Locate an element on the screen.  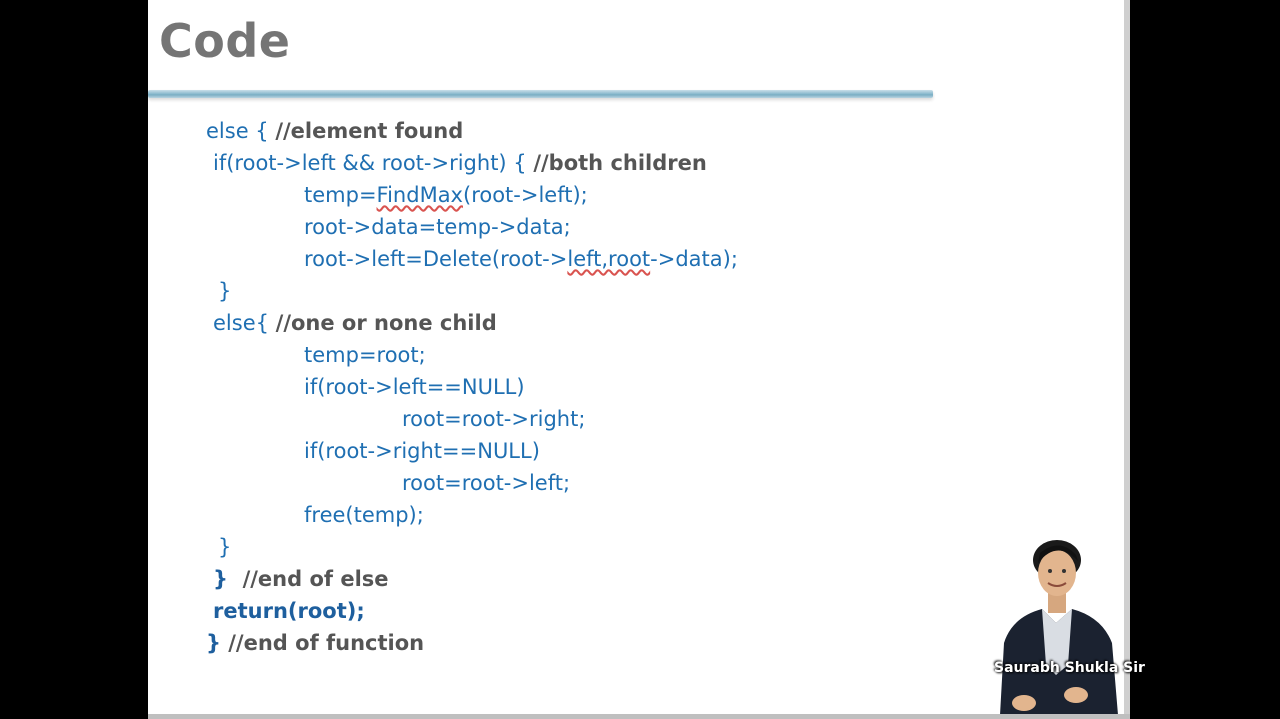
code-line-6: } is located at coordinates (225, 291).